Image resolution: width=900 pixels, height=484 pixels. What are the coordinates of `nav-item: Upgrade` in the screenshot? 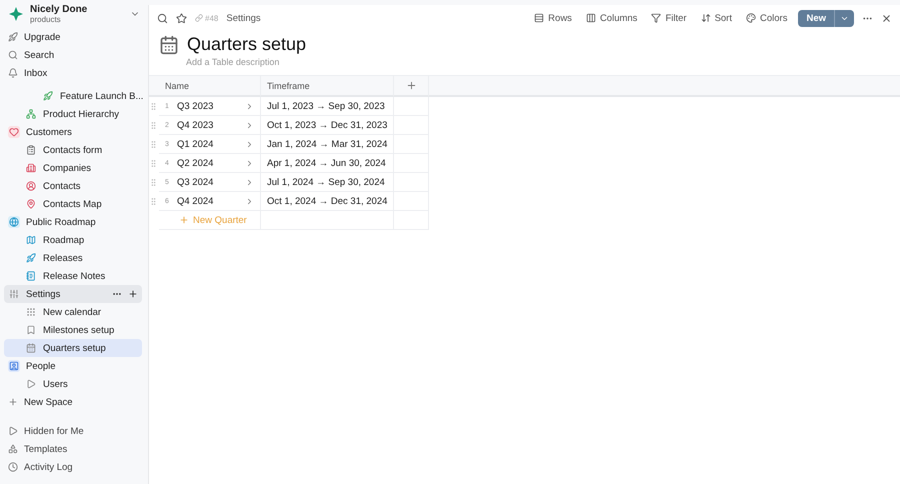 It's located at (73, 37).